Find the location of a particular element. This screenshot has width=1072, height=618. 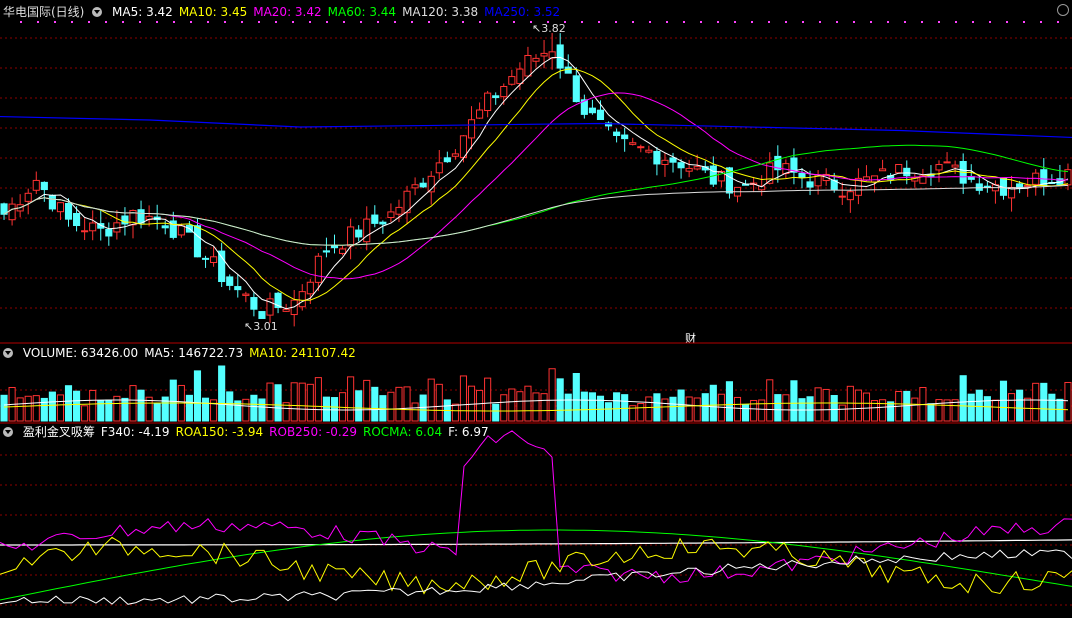

ma120-line is located at coordinates (536, 215).